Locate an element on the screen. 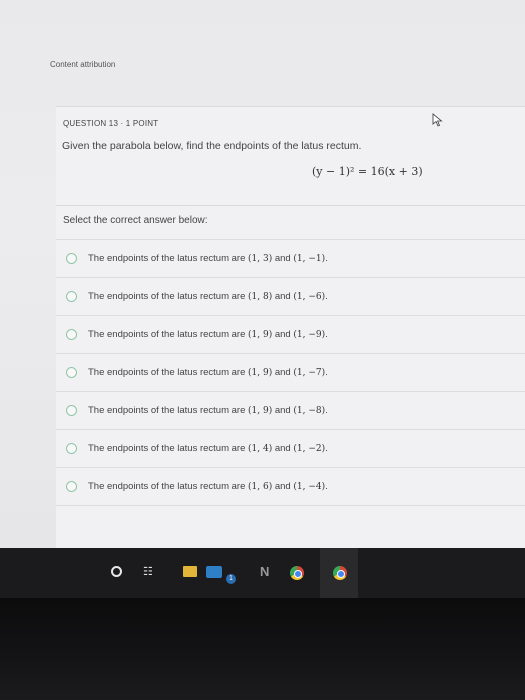 This screenshot has width=525, height=700. parabola-equation: (y − 1)² = 16(x + 3) is located at coordinates (367, 171).